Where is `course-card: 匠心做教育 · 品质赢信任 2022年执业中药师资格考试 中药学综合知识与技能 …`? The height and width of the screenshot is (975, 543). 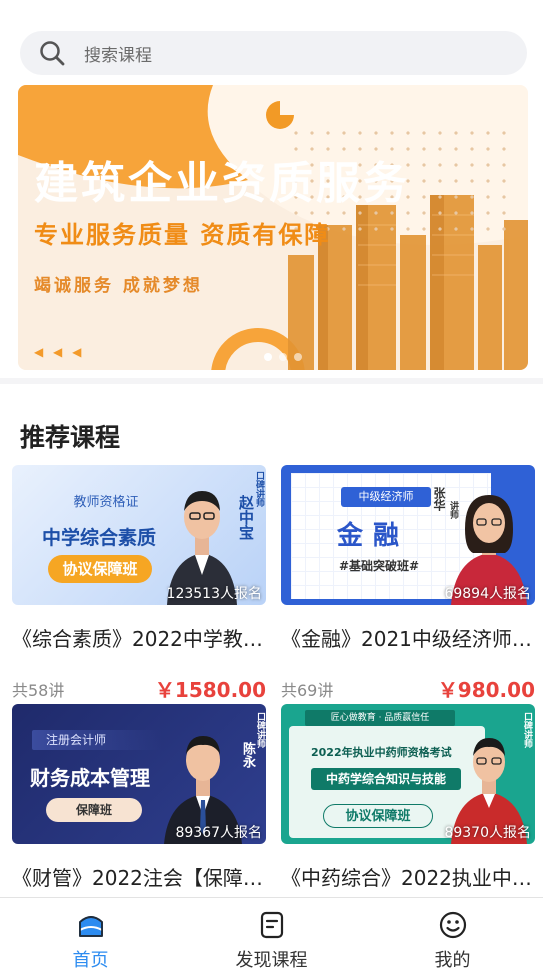 course-card: 匠心做教育 · 品质赢信任 2022年执业中药师资格考试 中药学综合知识与技能 … is located at coordinates (408, 797).